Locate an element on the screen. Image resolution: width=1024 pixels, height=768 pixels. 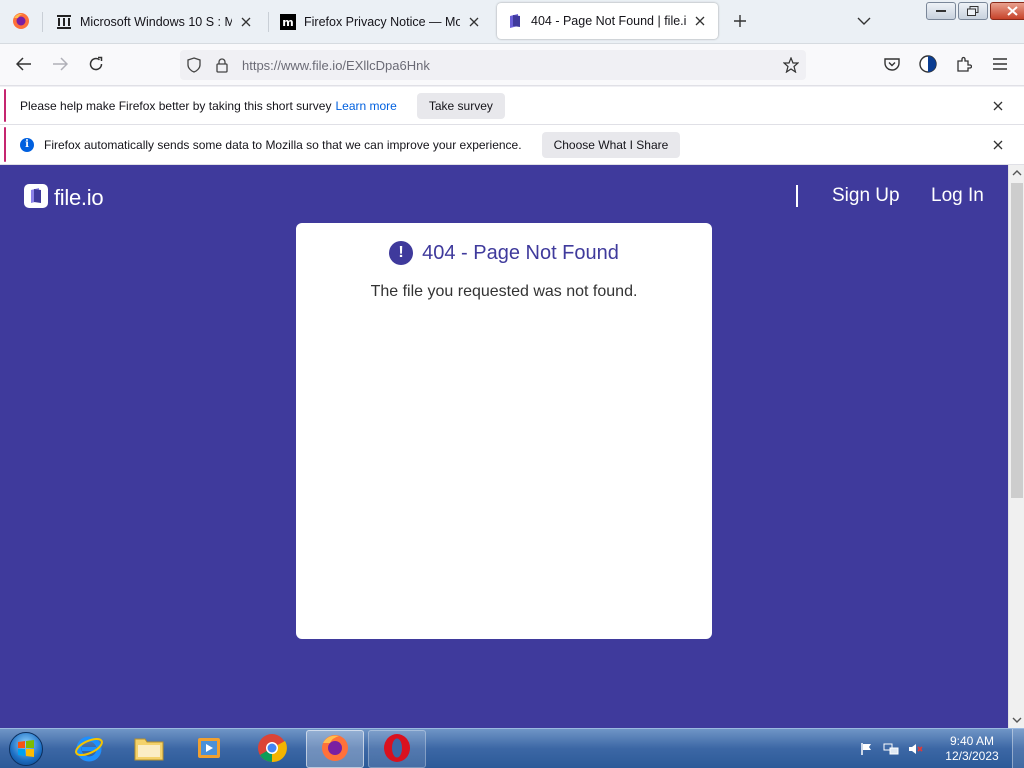
taskbar-opera is located at coordinates (397, 749).